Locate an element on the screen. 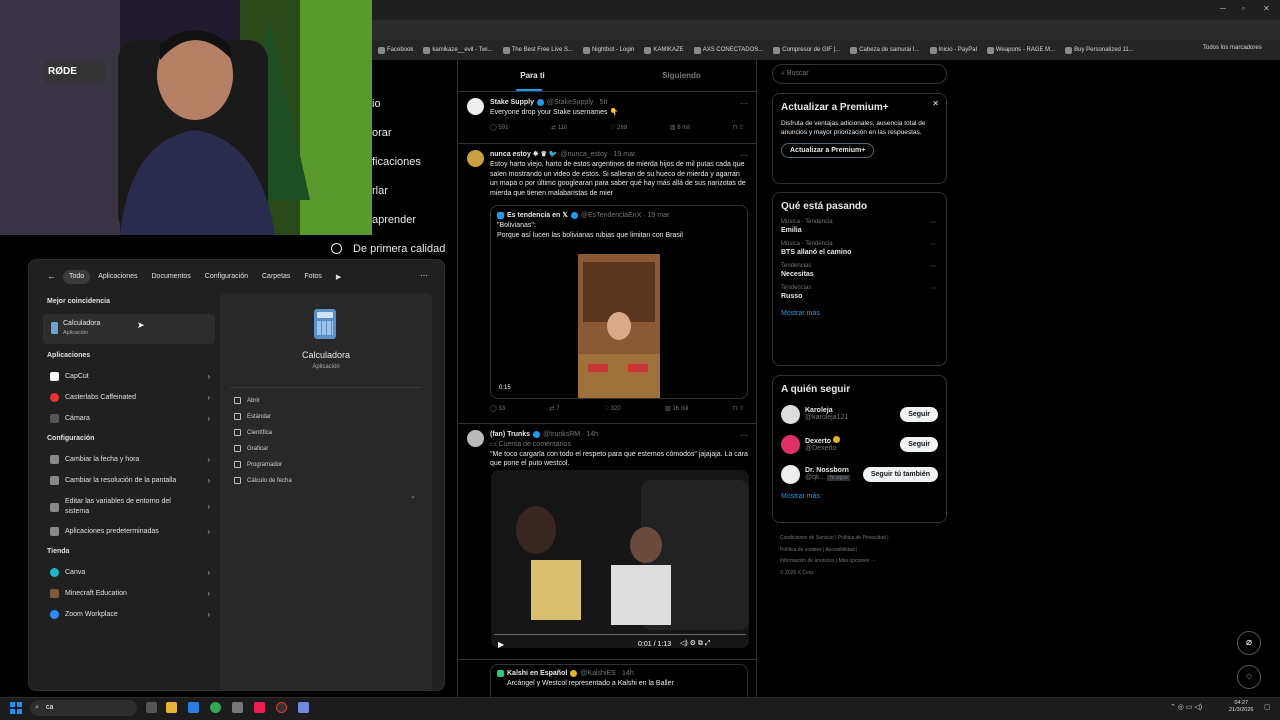 The height and width of the screenshot is (720, 1280). action-graphing: Graficar is located at coordinates (251, 448).